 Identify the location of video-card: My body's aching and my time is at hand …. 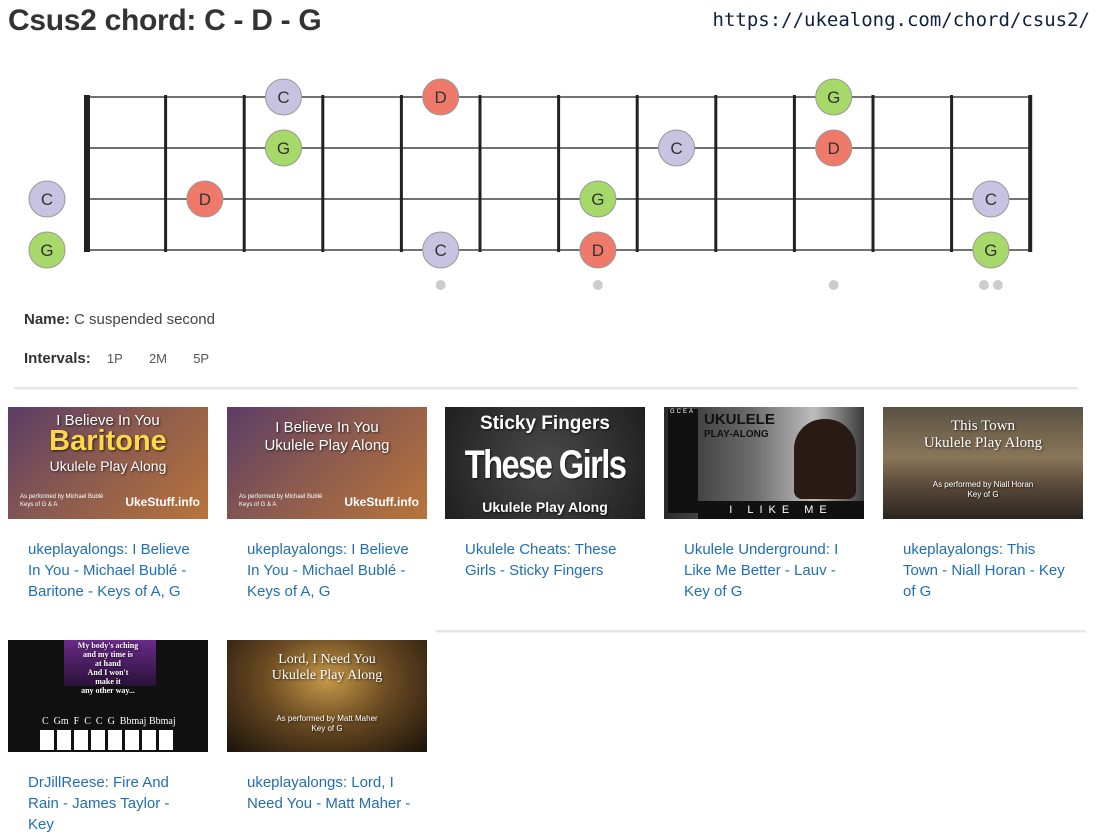
(108, 737).